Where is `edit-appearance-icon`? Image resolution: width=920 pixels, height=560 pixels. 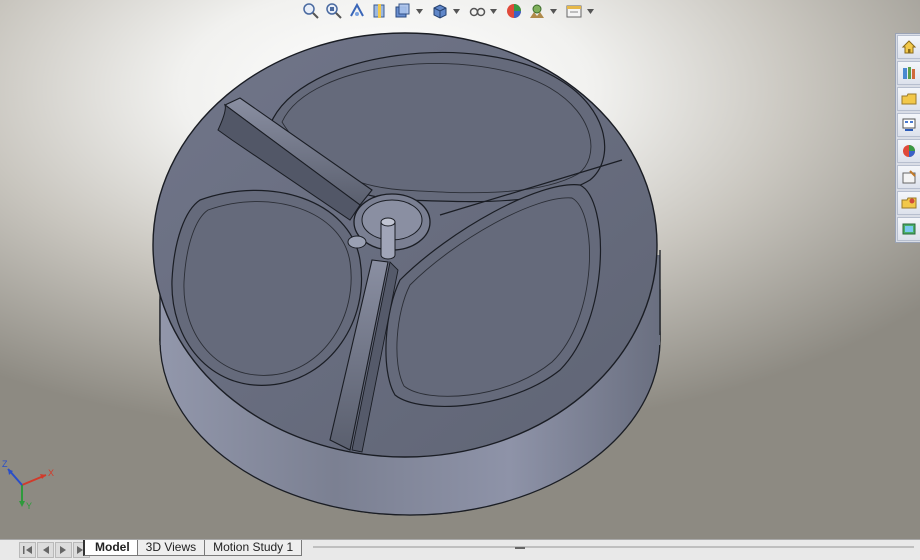 edit-appearance-icon is located at coordinates (514, 11).